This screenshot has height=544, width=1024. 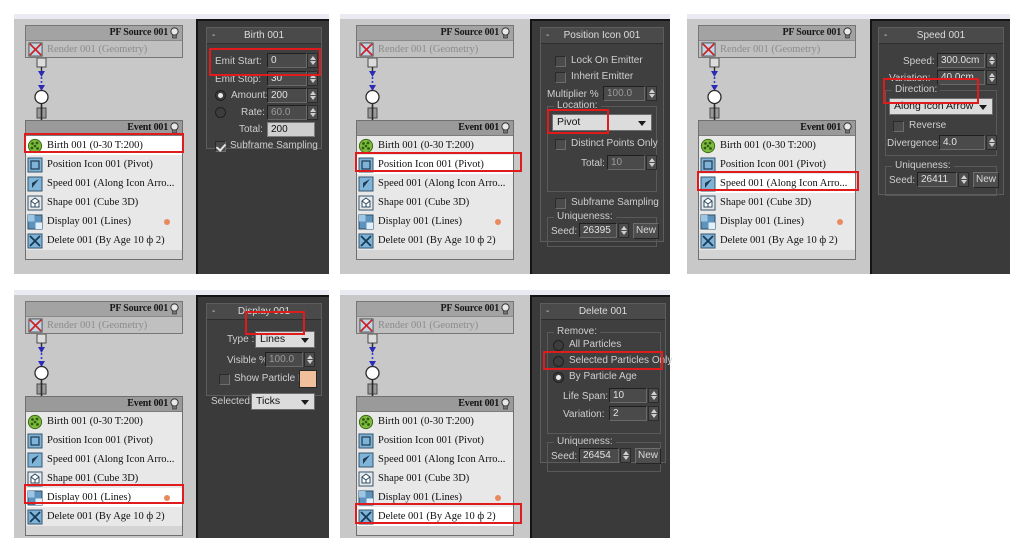 I want to click on type-combo: Lines, so click(x=285, y=339).